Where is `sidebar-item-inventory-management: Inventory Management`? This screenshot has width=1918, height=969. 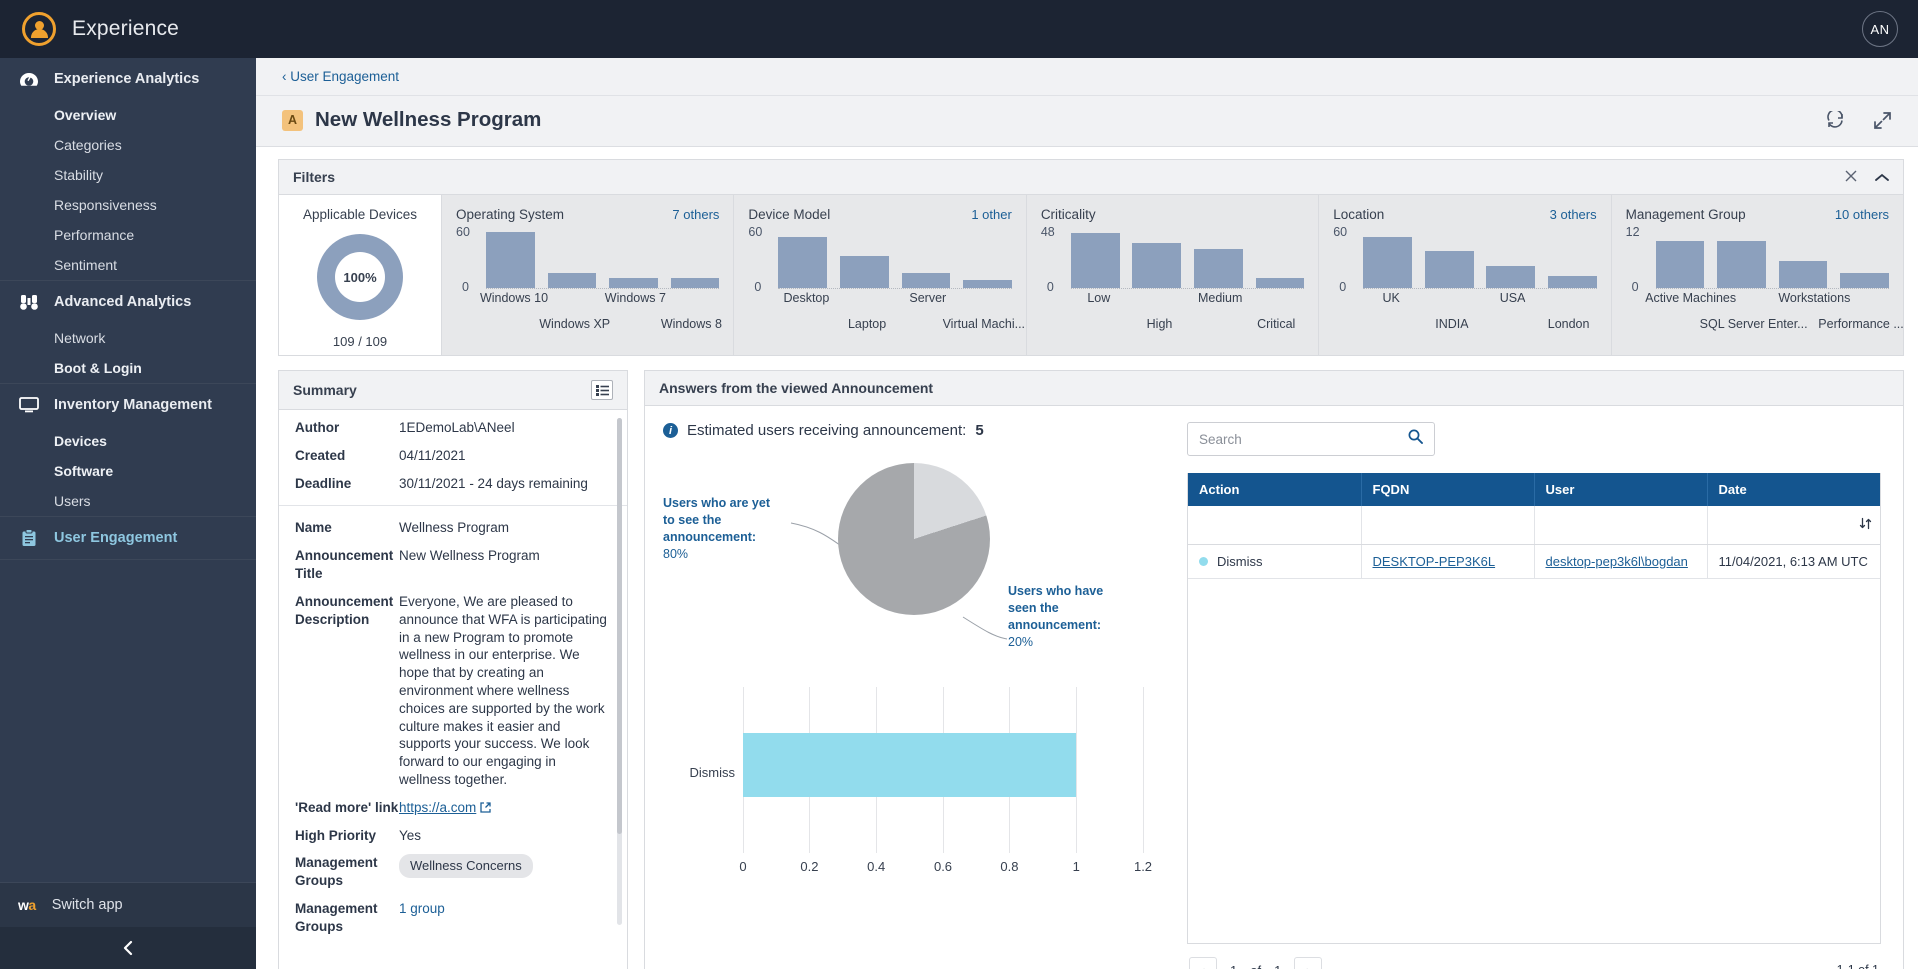
sidebar-item-inventory-management: Inventory Management is located at coordinates (128, 405).